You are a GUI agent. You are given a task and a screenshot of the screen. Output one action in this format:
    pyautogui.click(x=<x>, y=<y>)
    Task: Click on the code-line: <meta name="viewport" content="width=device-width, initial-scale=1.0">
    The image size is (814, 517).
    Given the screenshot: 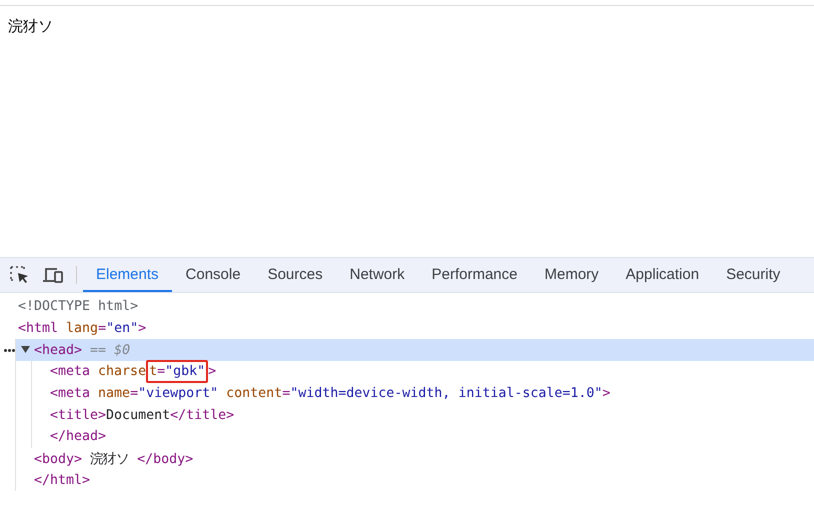 What is the action you would take?
    pyautogui.click(x=330, y=394)
    